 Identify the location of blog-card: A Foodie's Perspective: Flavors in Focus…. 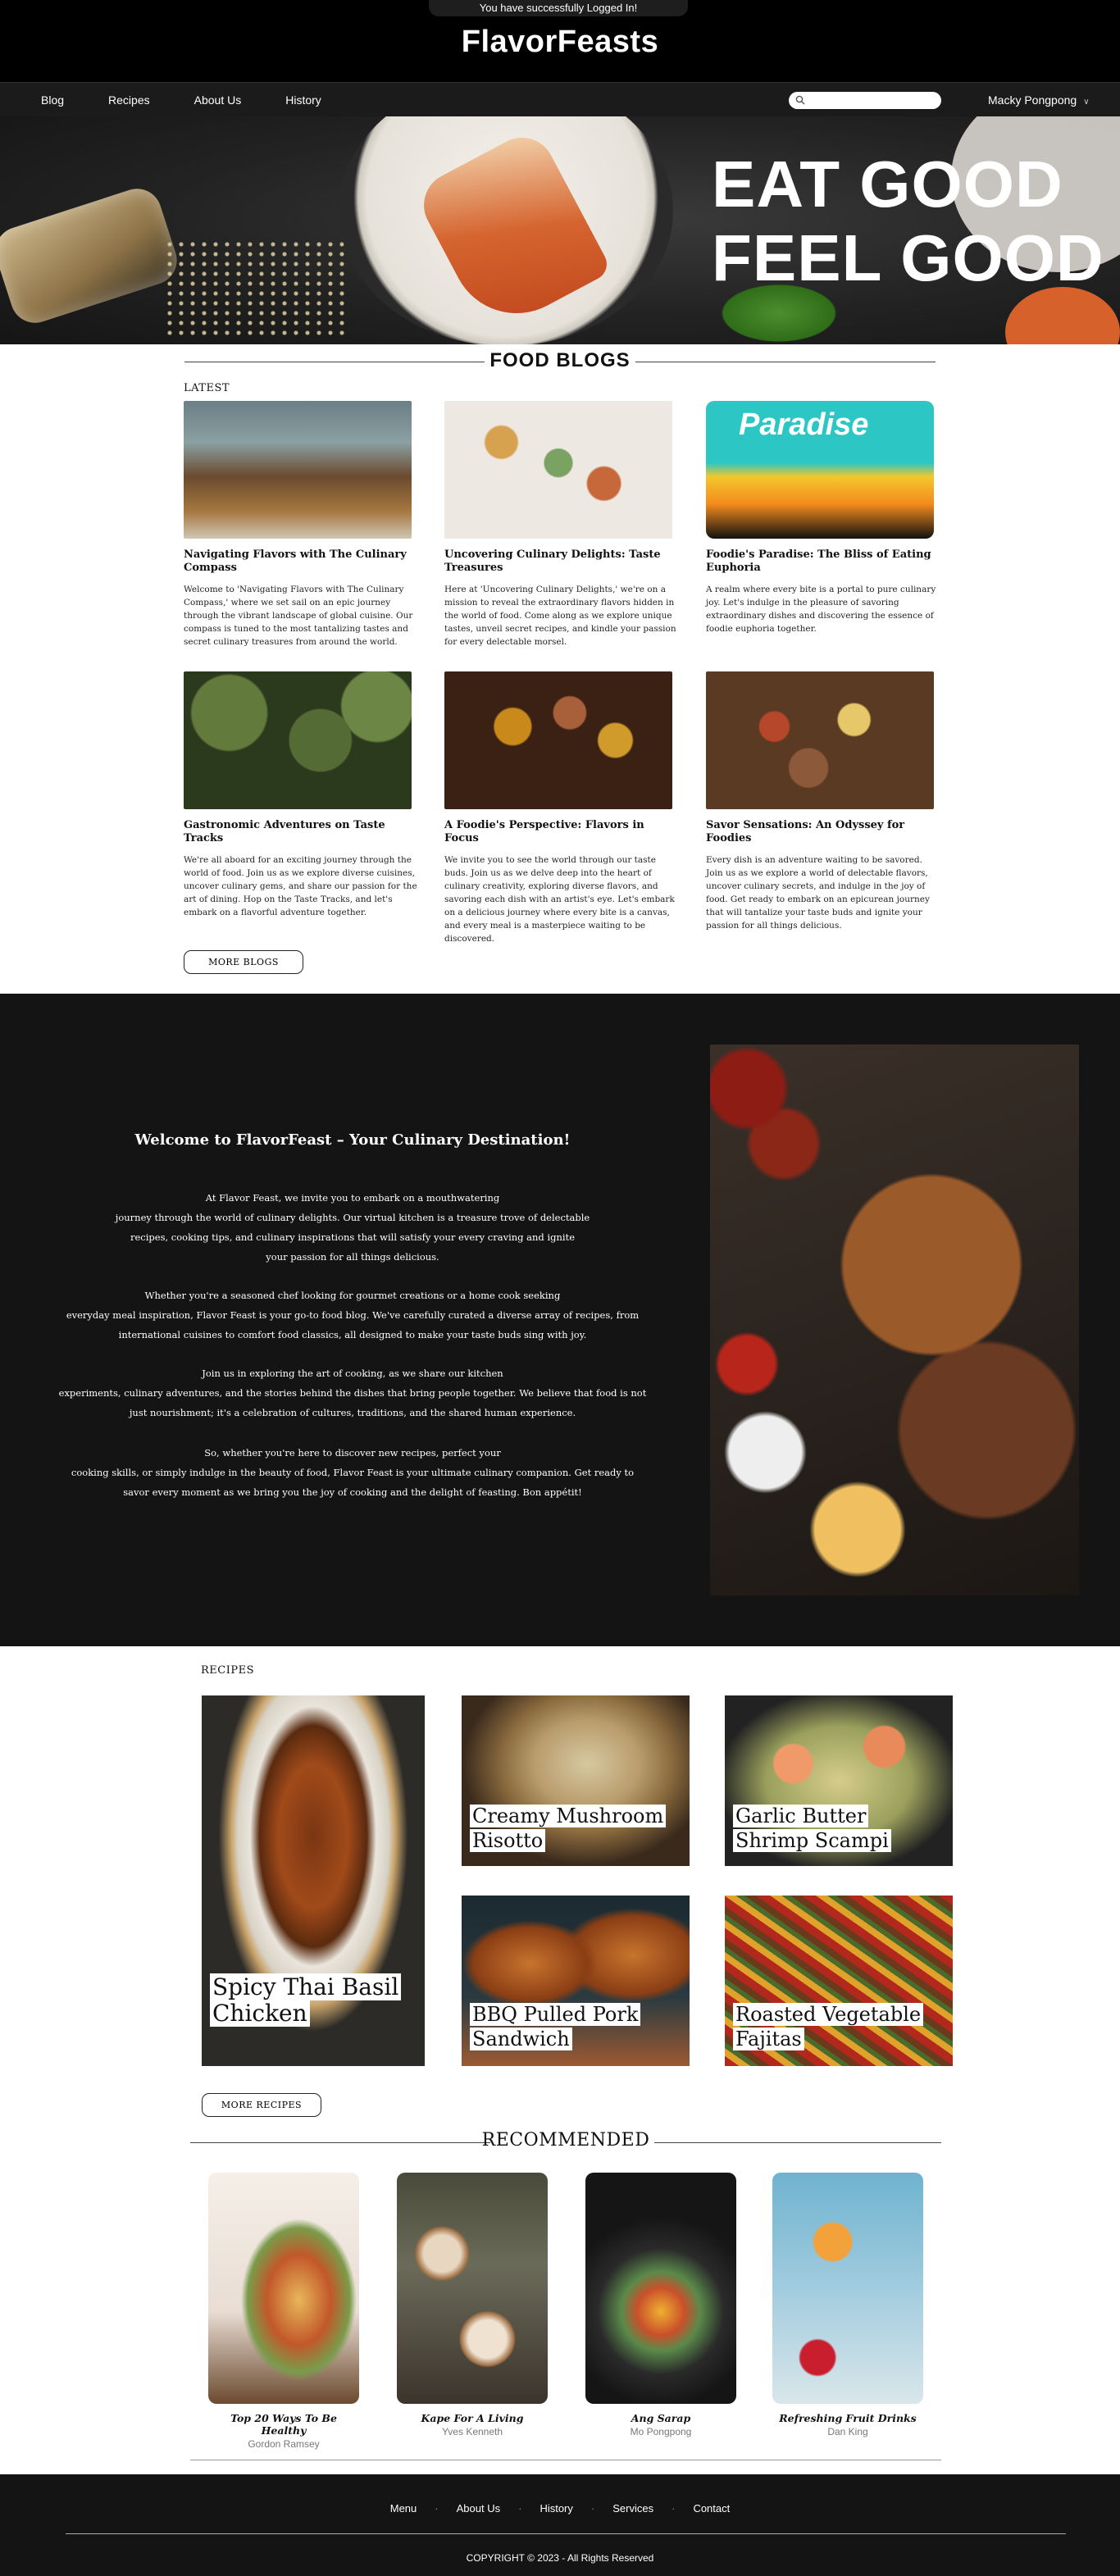
(561, 808).